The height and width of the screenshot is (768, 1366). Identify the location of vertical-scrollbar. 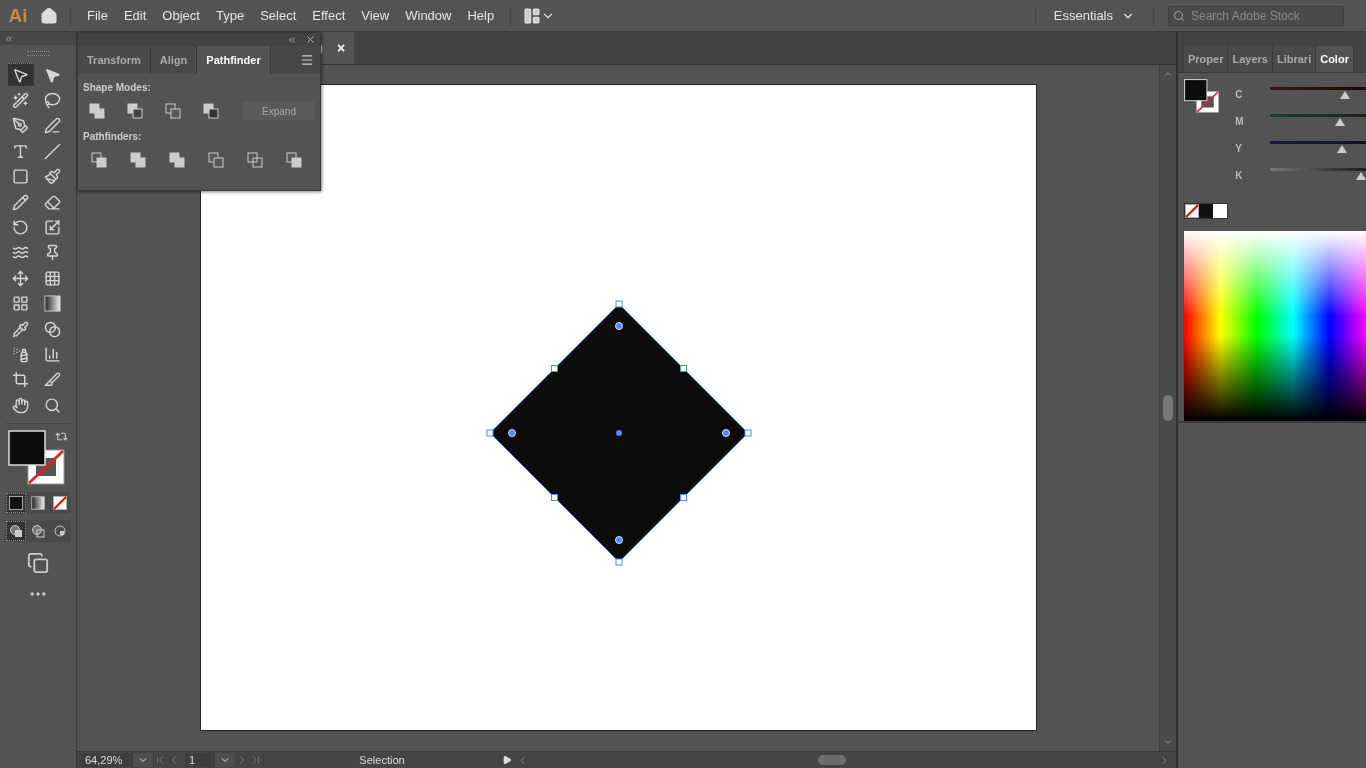
(1167, 408).